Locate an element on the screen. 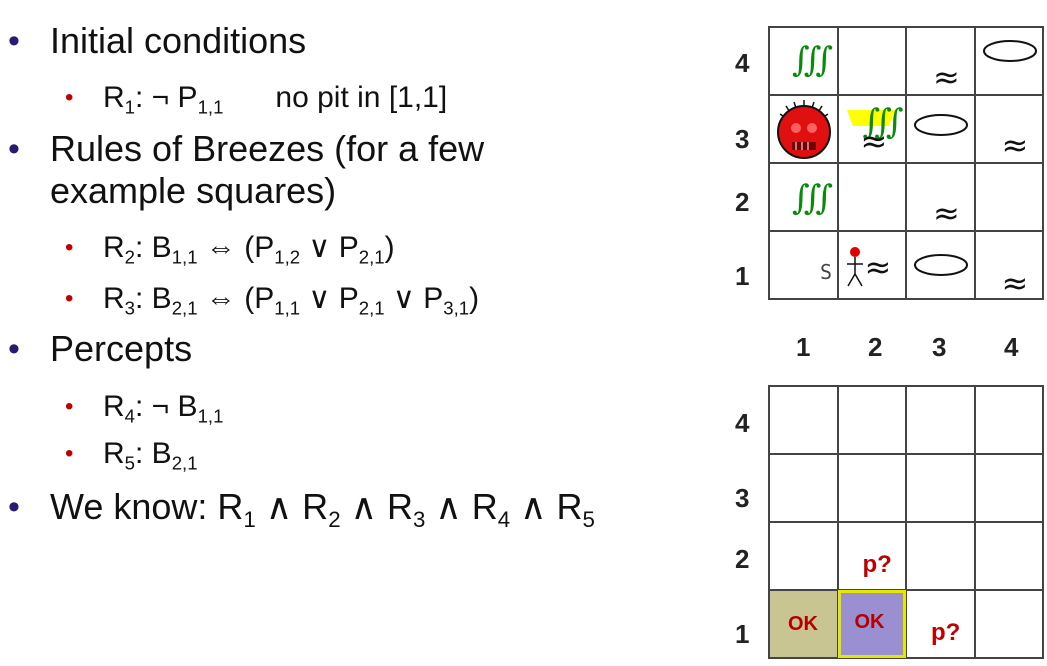 The width and height of the screenshot is (1047, 666). r1-note: no pit in [1,1] is located at coordinates (361, 97).